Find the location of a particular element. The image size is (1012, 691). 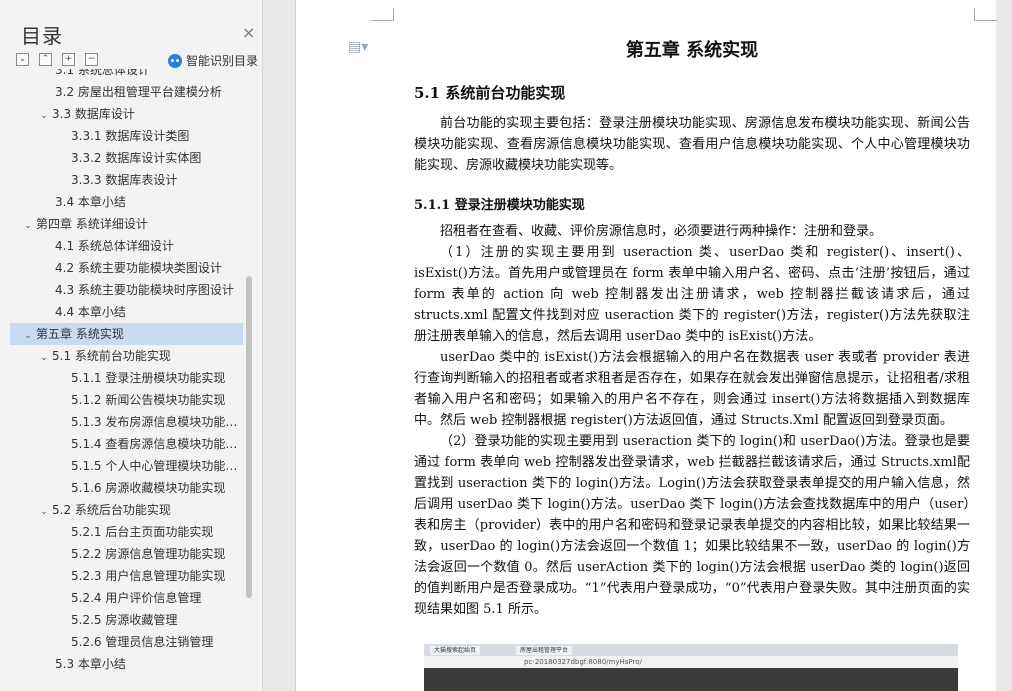

collapse-all-icon: ⌃ is located at coordinates (45, 59).